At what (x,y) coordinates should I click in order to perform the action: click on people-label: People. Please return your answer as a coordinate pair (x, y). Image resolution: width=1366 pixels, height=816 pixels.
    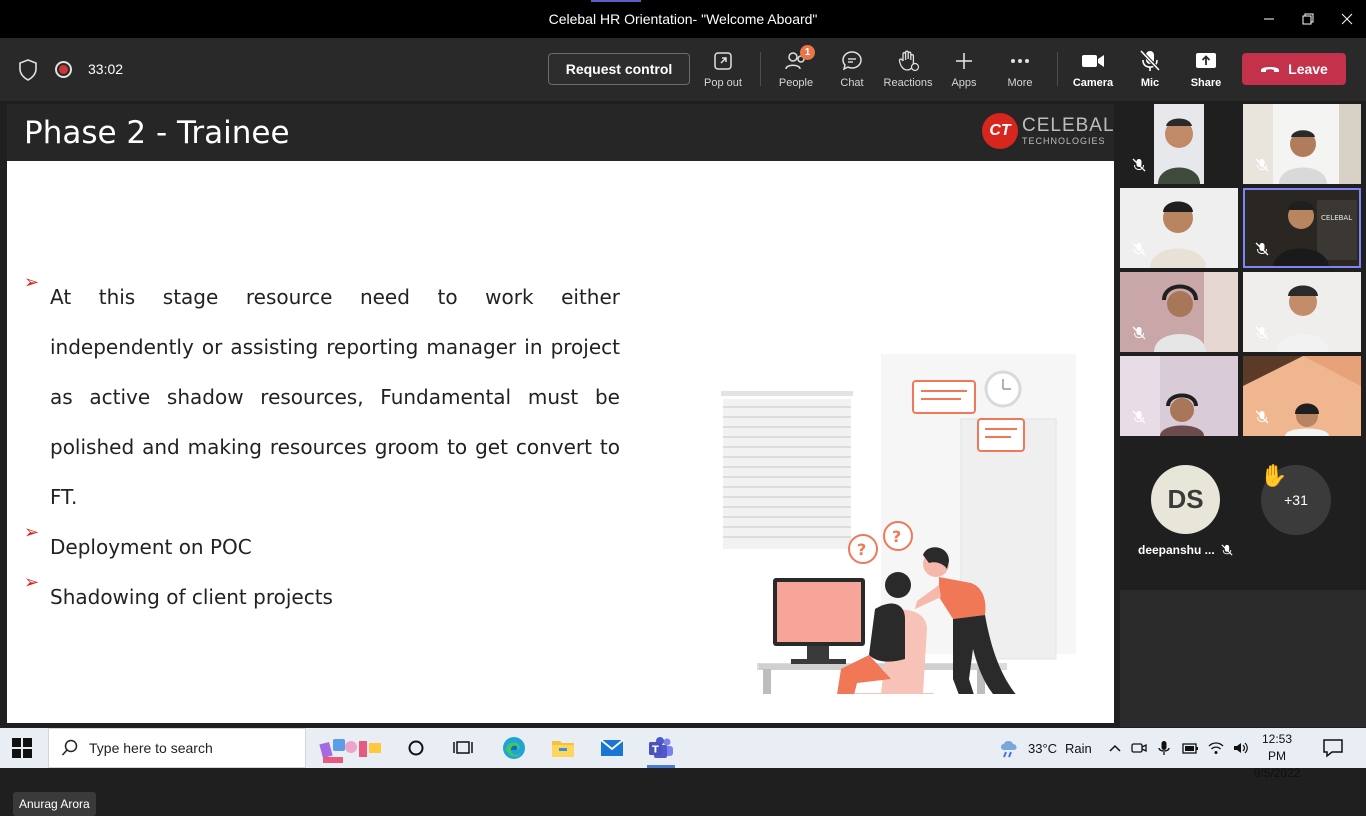
    Looking at the image, I should click on (796, 83).